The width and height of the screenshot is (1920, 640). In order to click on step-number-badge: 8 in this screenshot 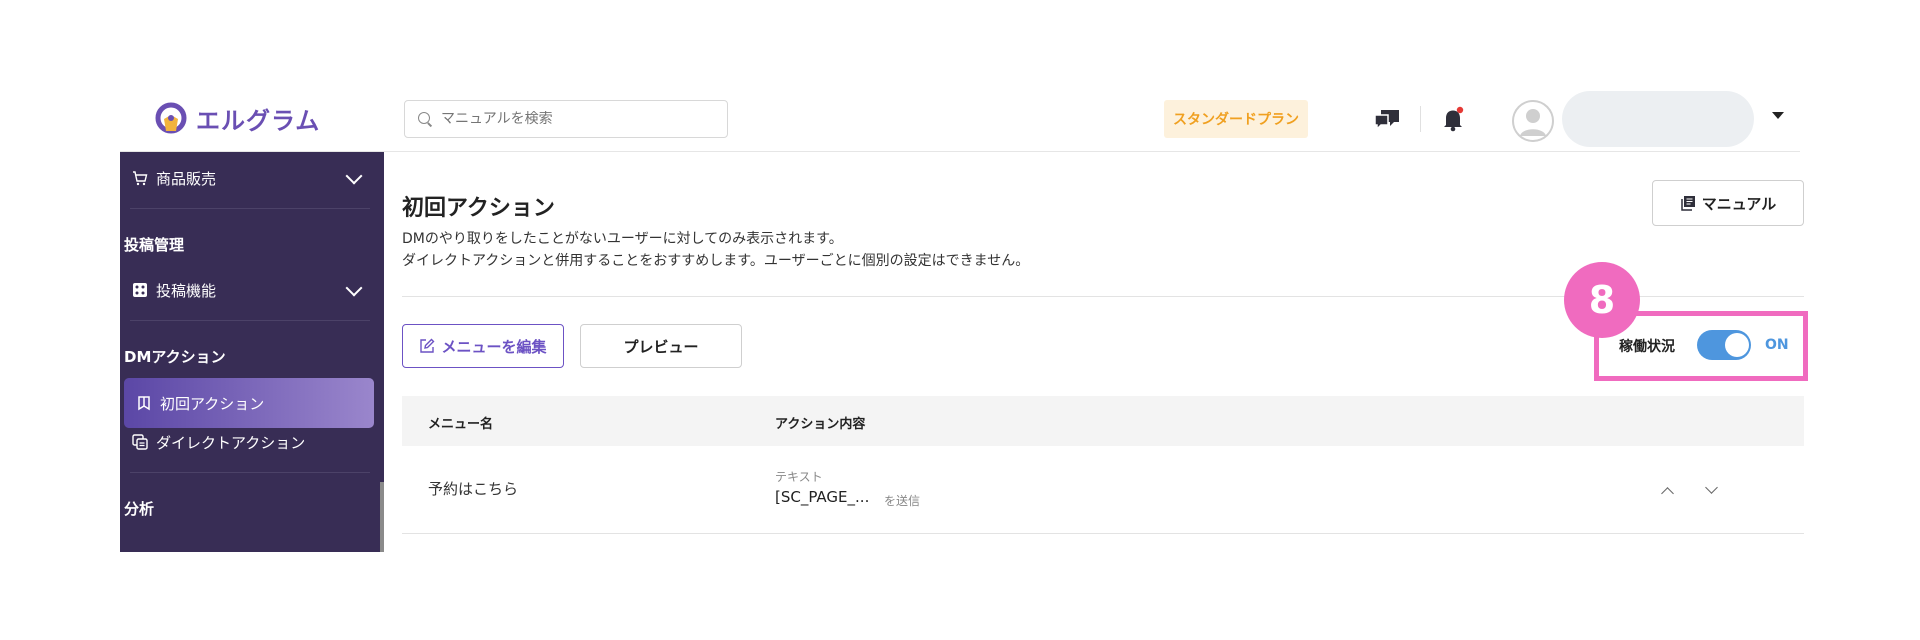, I will do `click(1602, 300)`.